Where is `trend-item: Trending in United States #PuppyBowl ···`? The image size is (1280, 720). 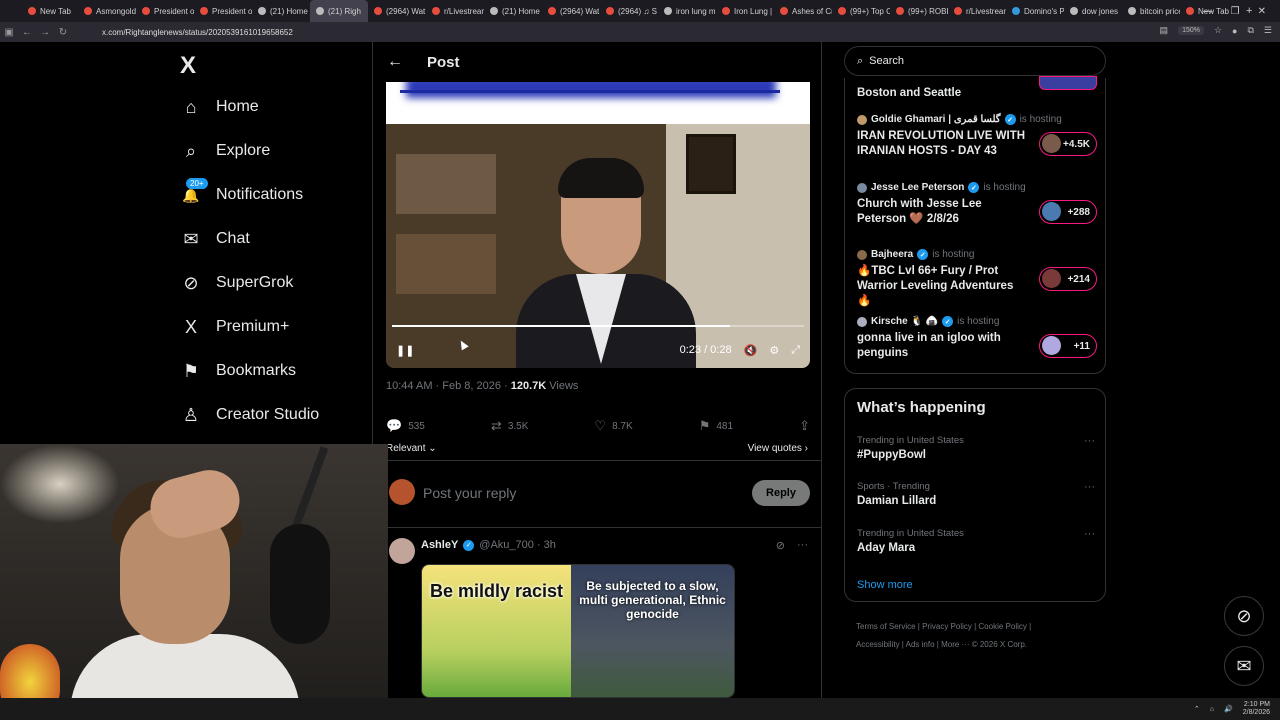
trend-item: Trending in United States #PuppyBowl ··· is located at coordinates (976, 448).